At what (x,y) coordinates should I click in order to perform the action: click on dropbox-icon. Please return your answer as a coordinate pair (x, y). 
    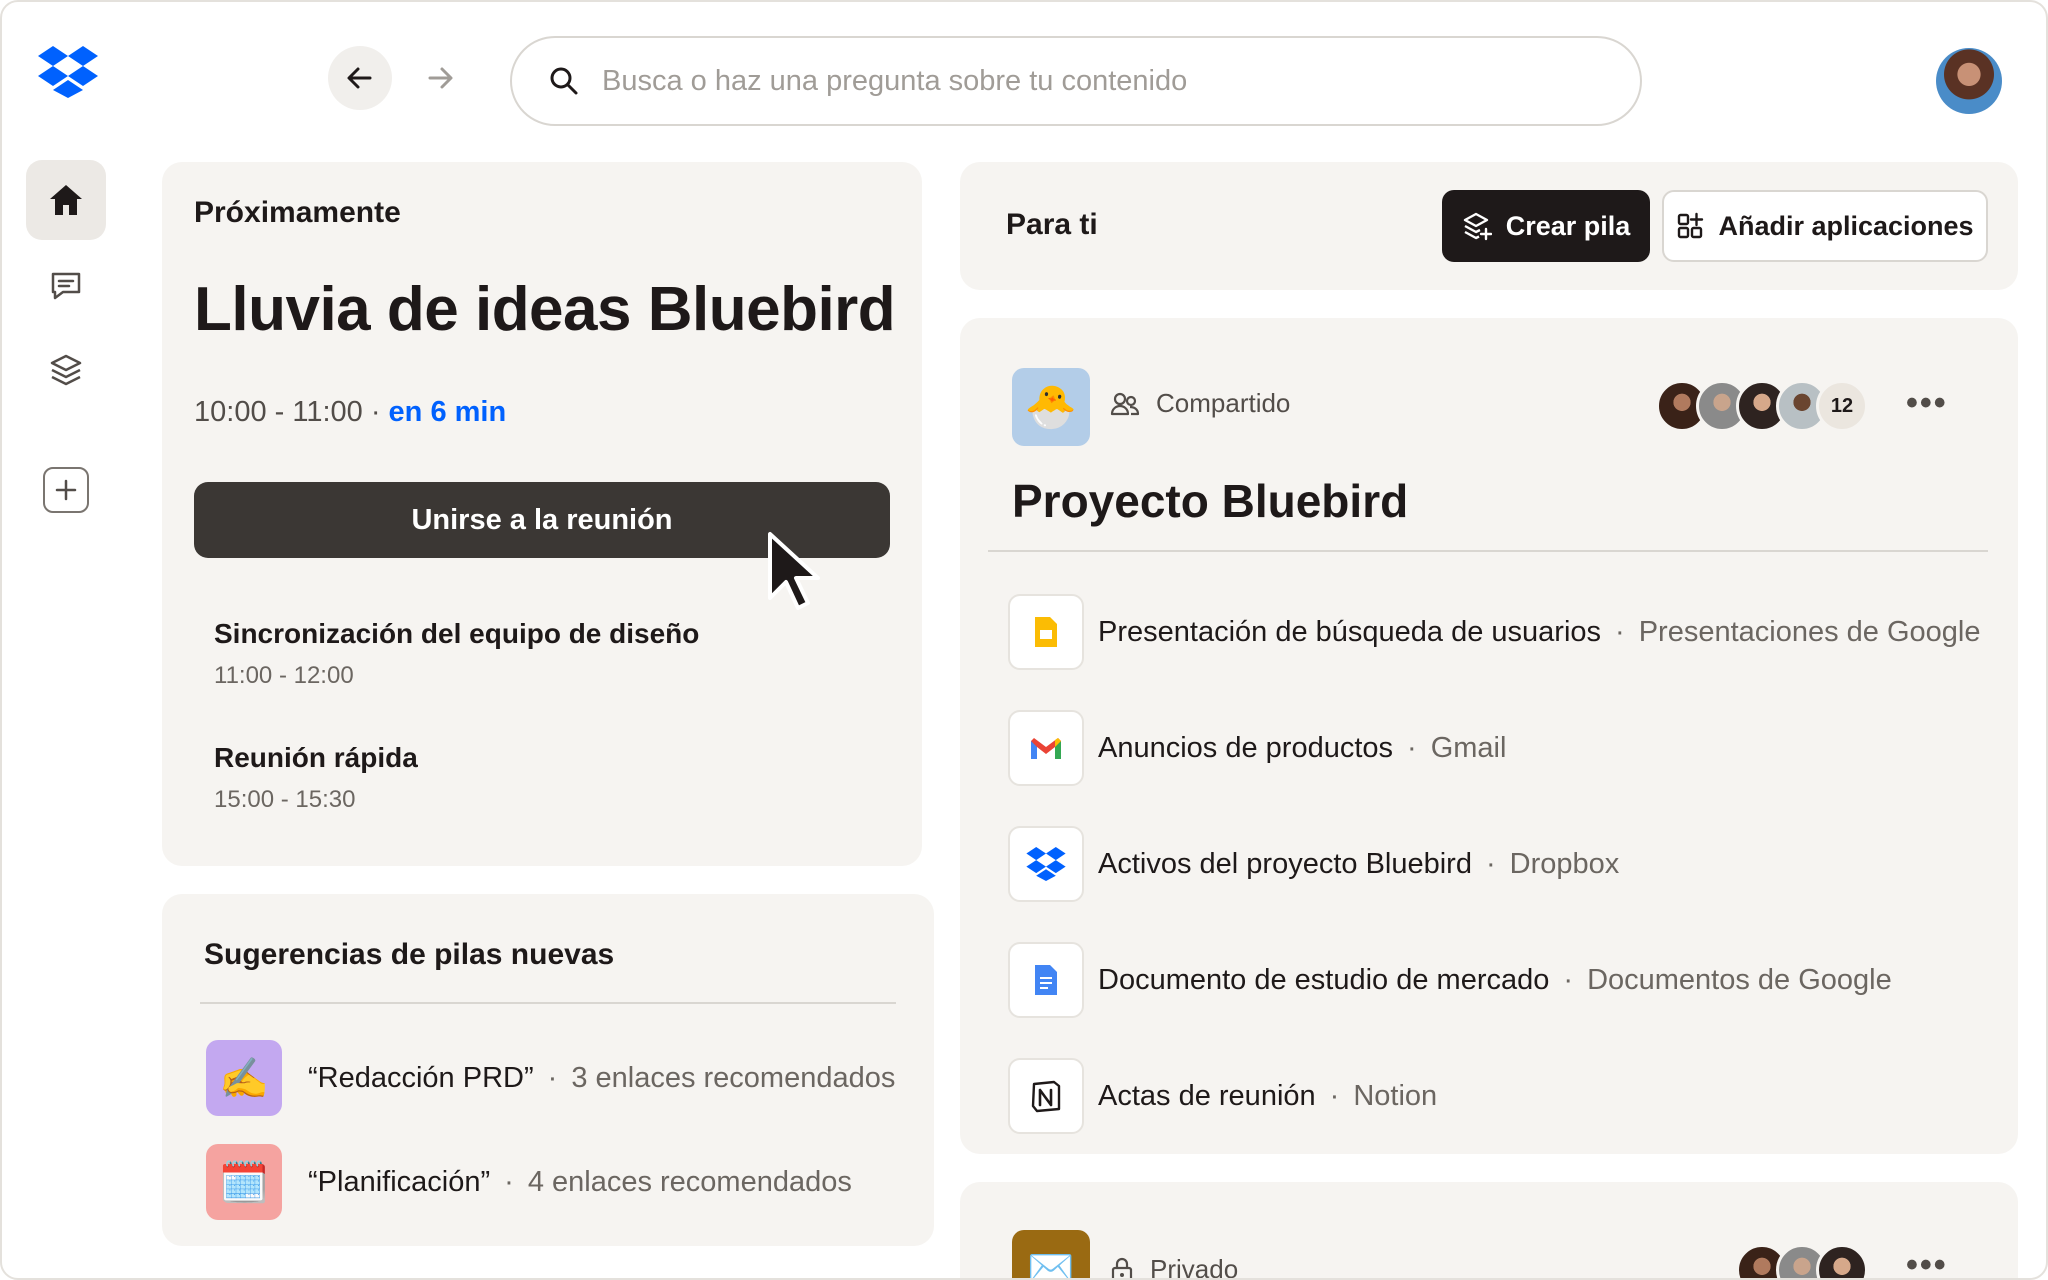
    Looking at the image, I should click on (1046, 864).